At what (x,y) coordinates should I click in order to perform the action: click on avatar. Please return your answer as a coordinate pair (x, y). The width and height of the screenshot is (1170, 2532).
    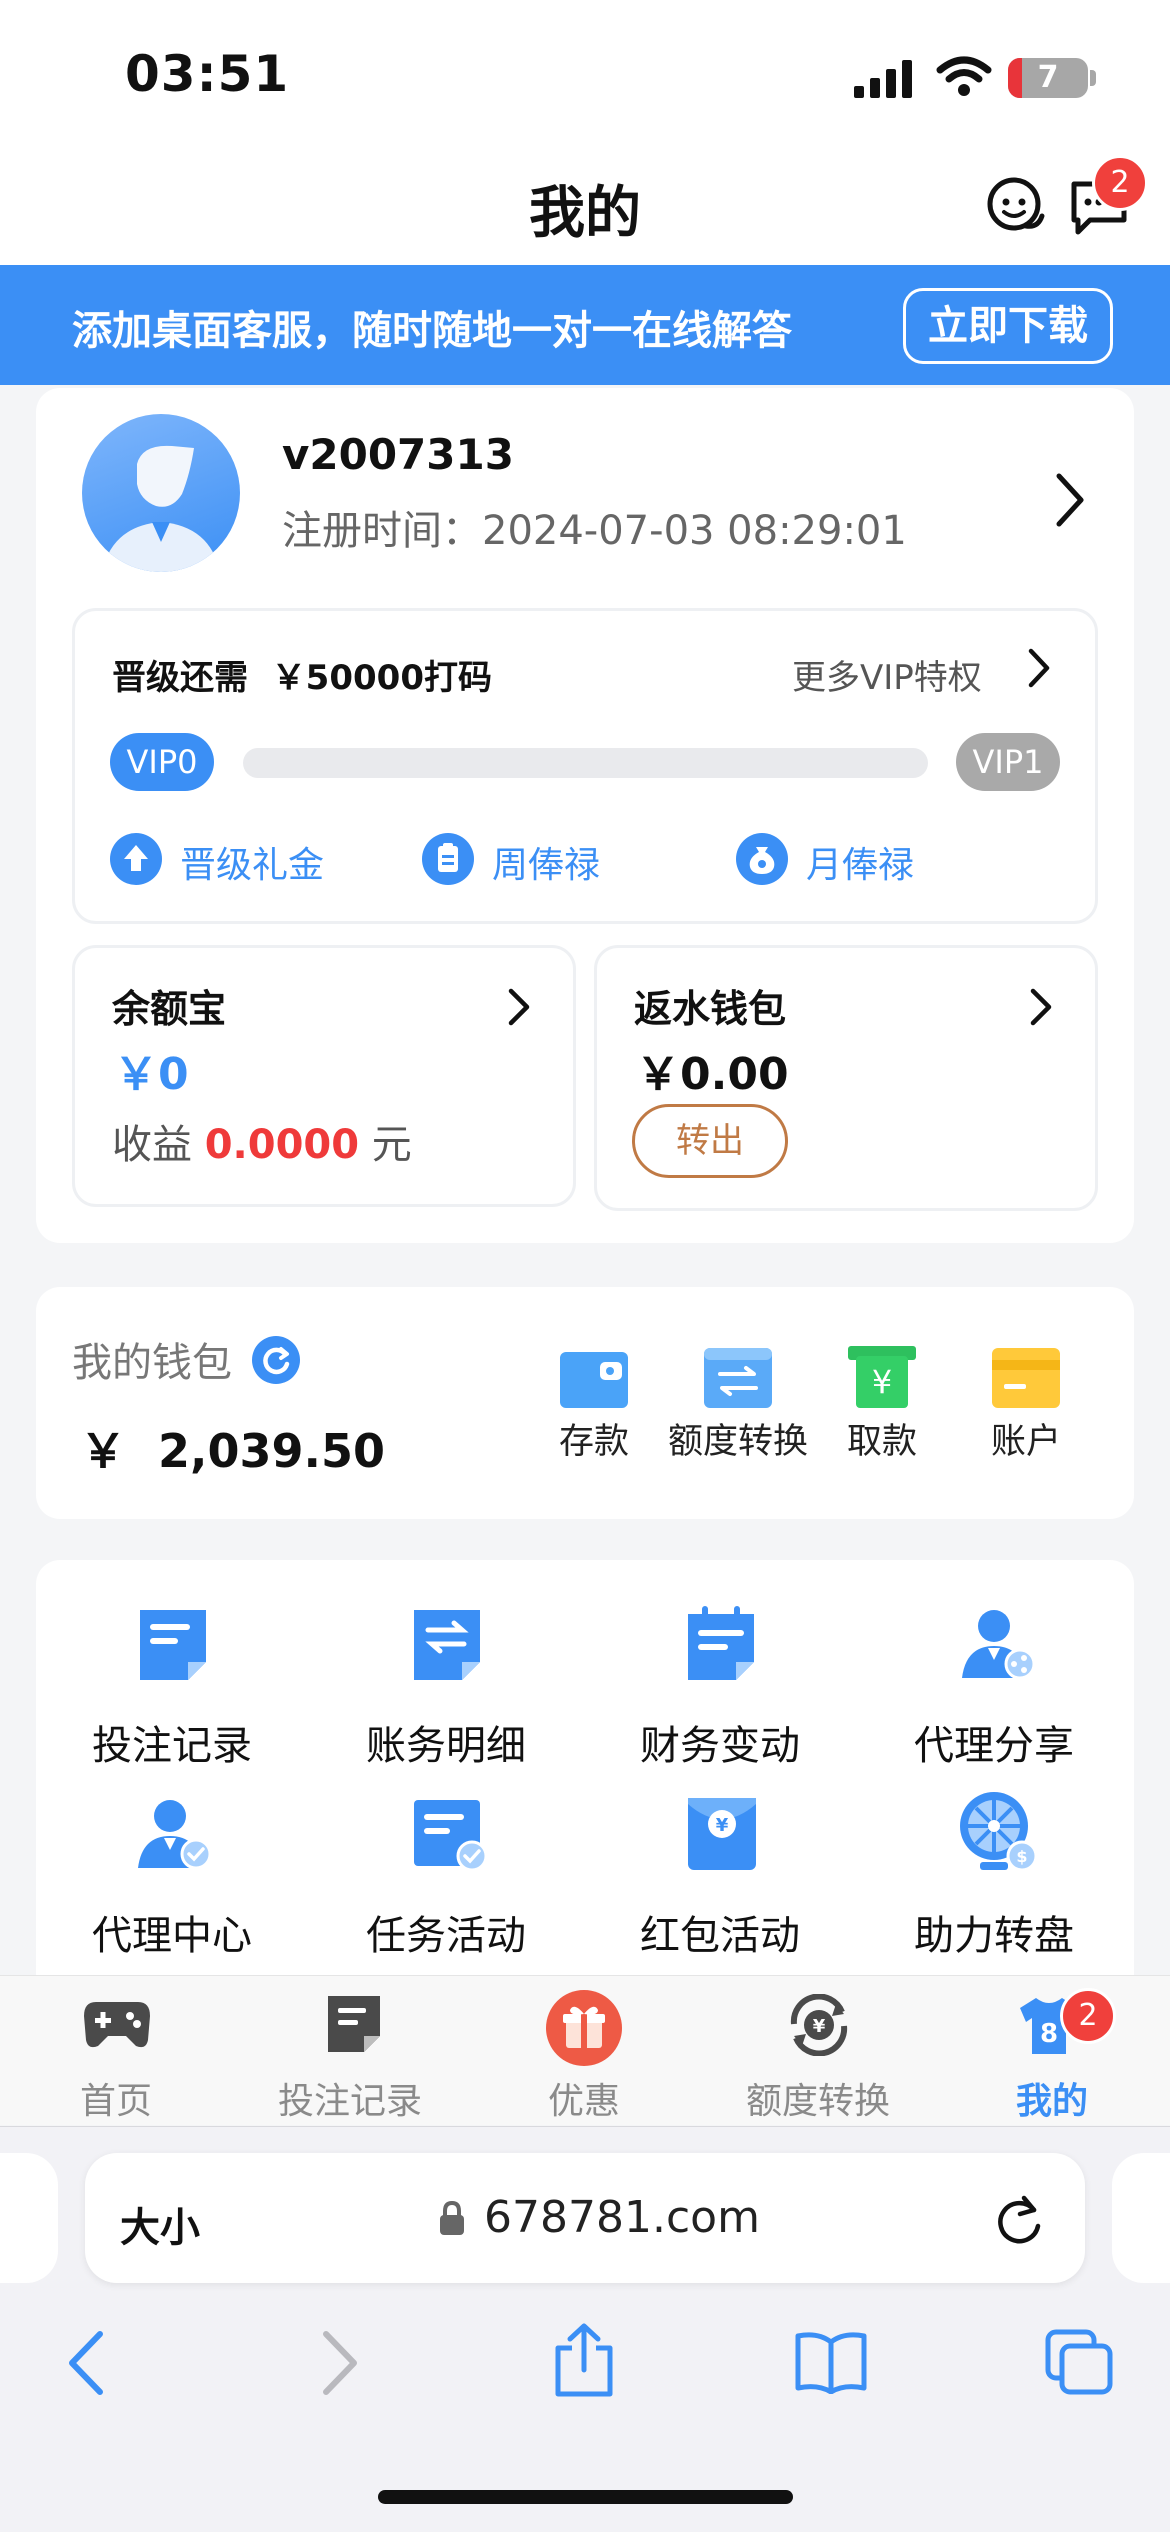
    Looking at the image, I should click on (161, 493).